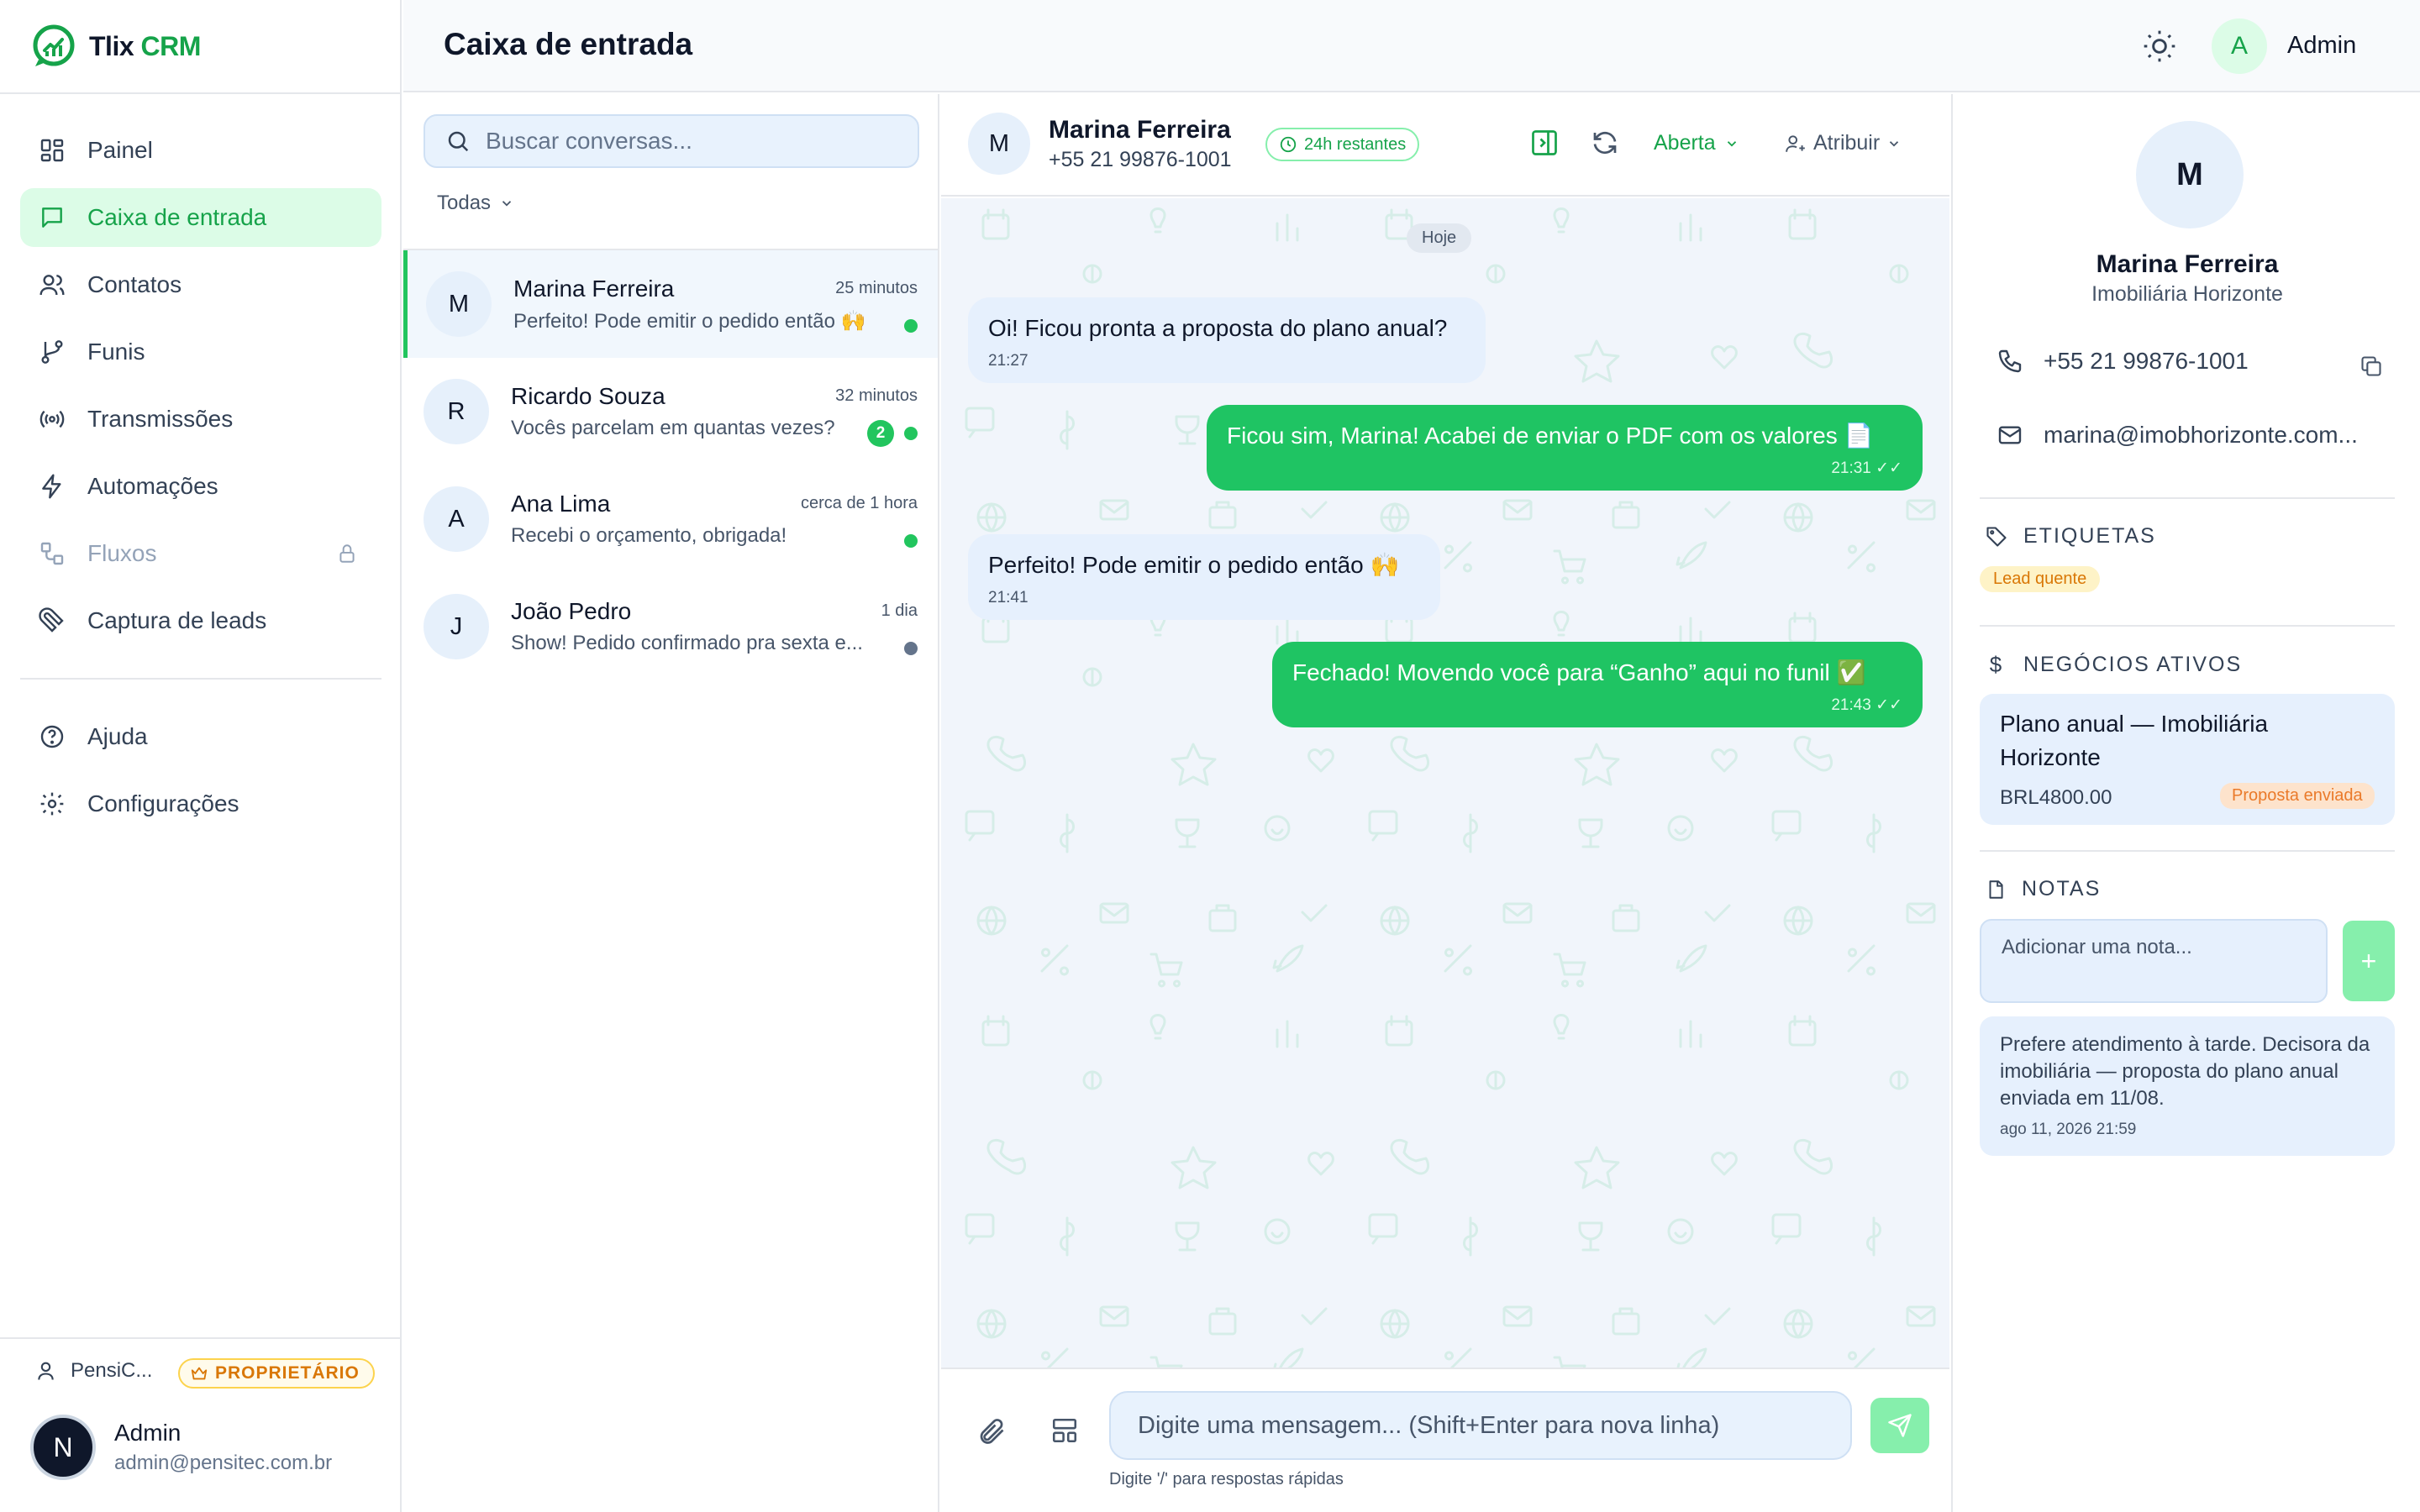 This screenshot has height=1512, width=2420. Describe the element at coordinates (507, 204) in the screenshot. I see `chevron-down-icon` at that location.